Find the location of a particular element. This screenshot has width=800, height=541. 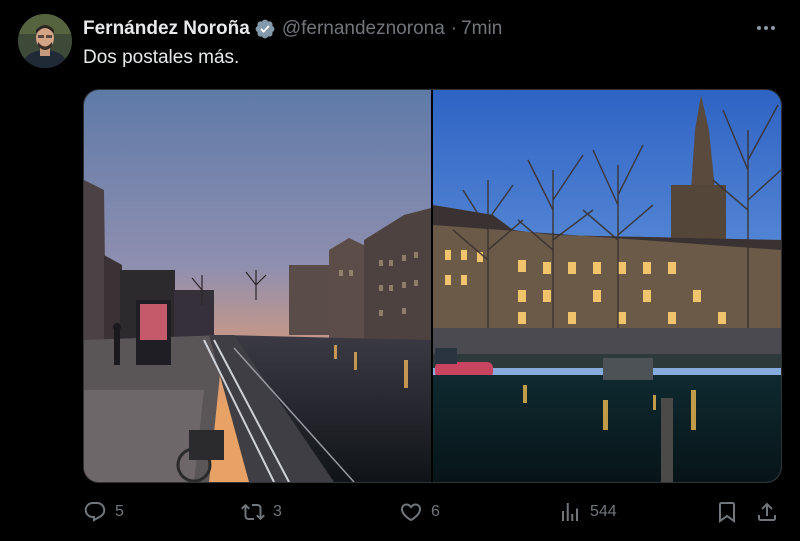

repost-button: 3 is located at coordinates (261, 512).